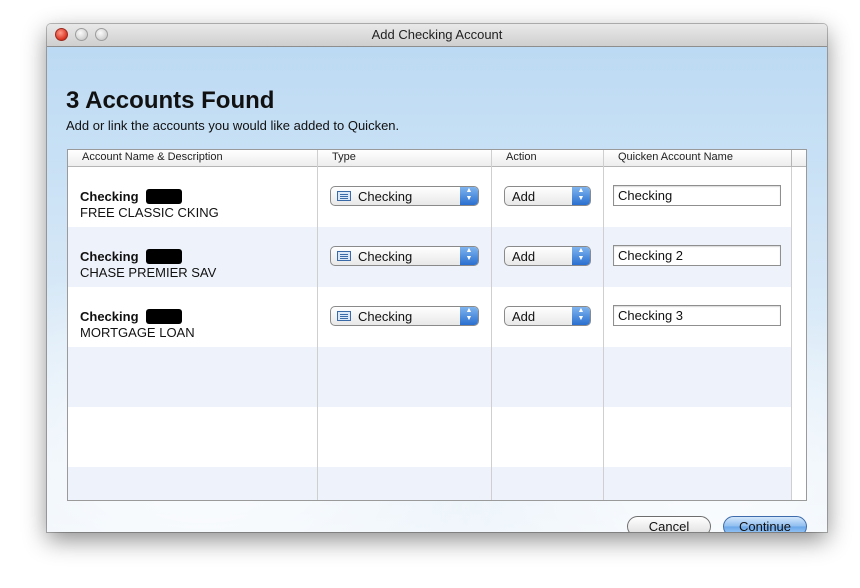 Image resolution: width=860 pixels, height=588 pixels. I want to click on title-bar: Add Checking Account, so click(437, 35).